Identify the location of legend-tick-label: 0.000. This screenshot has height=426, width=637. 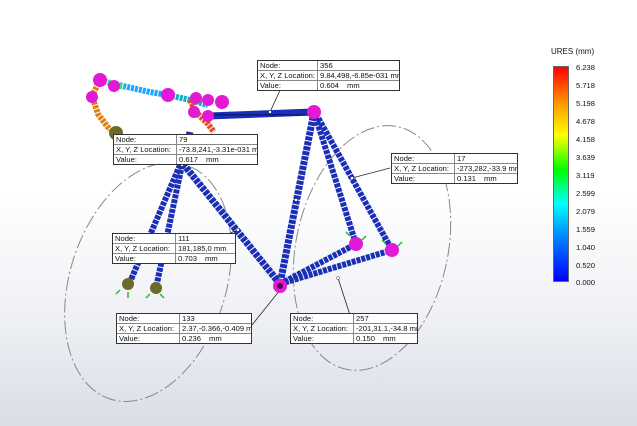
(586, 282).